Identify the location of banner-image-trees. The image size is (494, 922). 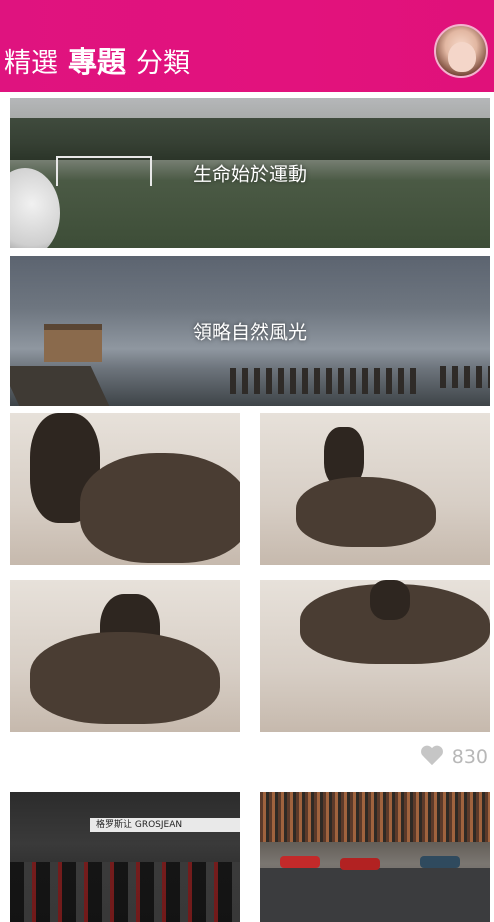
(250, 139).